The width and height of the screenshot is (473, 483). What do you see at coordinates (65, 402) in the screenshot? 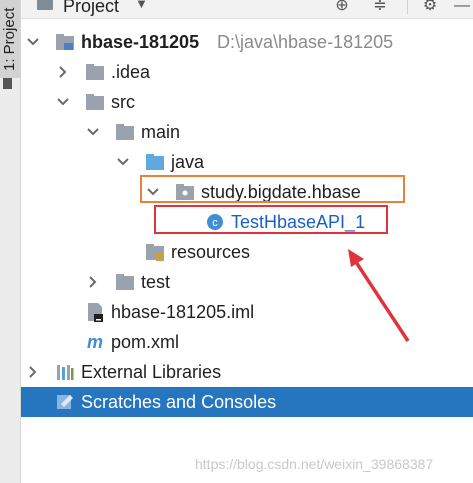
I see `scratches-icon` at bounding box center [65, 402].